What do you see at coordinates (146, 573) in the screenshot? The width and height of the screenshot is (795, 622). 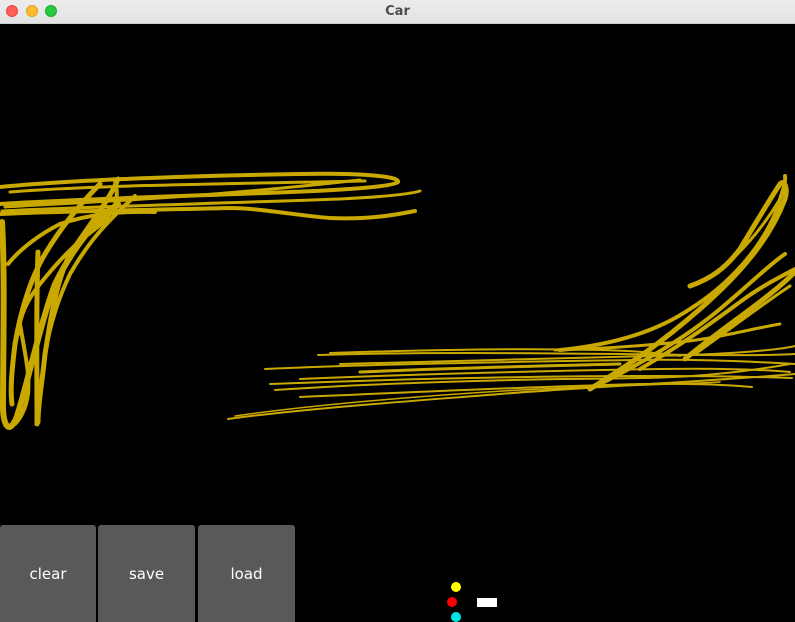 I see `save-button: save` at bounding box center [146, 573].